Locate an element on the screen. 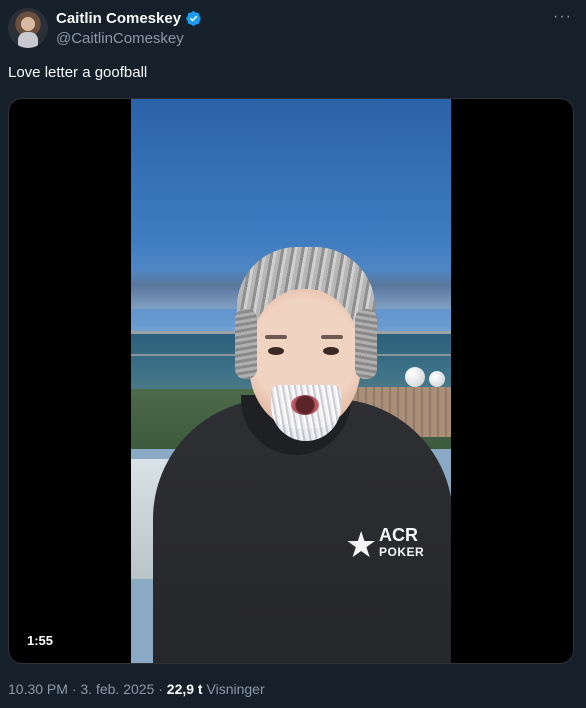  tweet-time: 10.30 PM is located at coordinates (38, 689).